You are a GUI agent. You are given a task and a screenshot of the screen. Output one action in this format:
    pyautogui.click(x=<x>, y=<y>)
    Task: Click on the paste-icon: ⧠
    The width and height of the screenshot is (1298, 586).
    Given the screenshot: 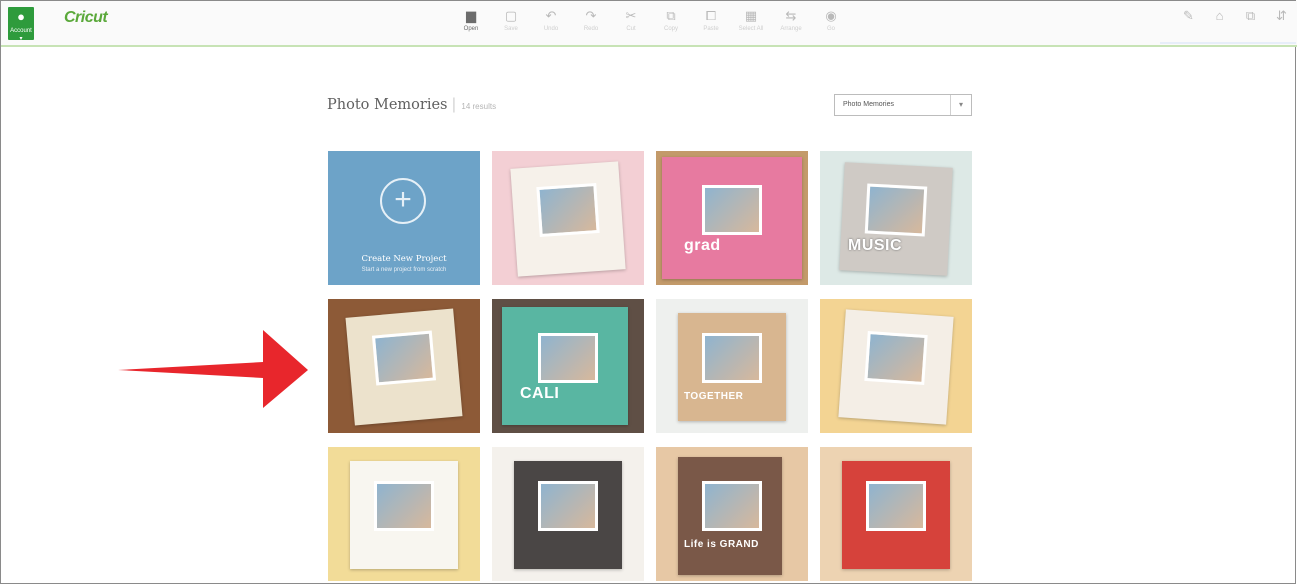 What is the action you would take?
    pyautogui.click(x=711, y=15)
    